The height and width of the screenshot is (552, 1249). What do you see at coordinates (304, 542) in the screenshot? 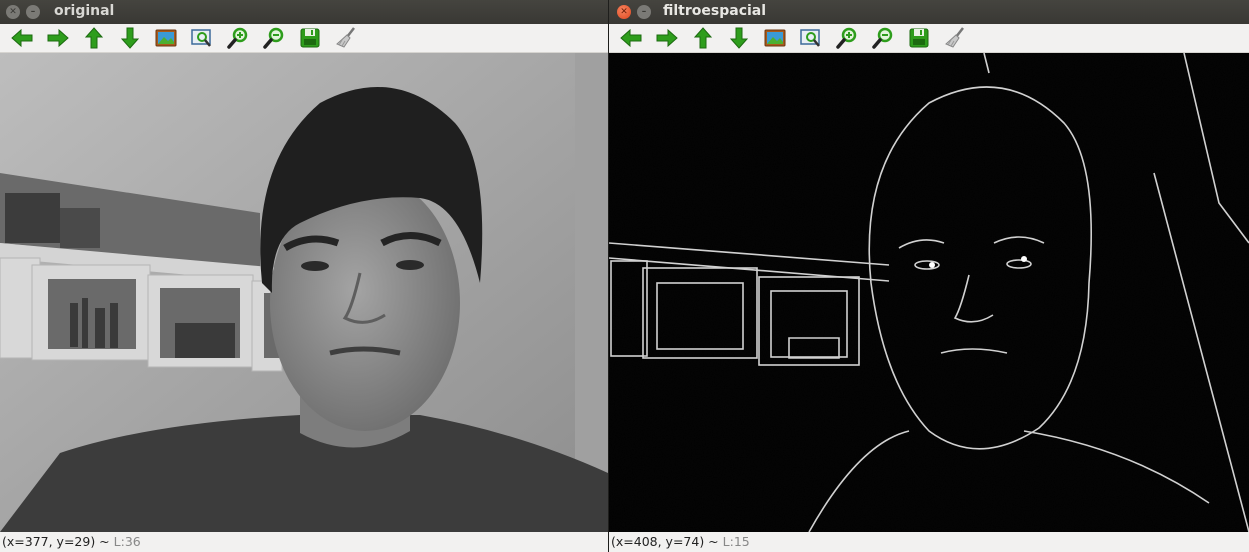
I see `status-bar: (x=377, y=29) ~ L:36` at bounding box center [304, 542].